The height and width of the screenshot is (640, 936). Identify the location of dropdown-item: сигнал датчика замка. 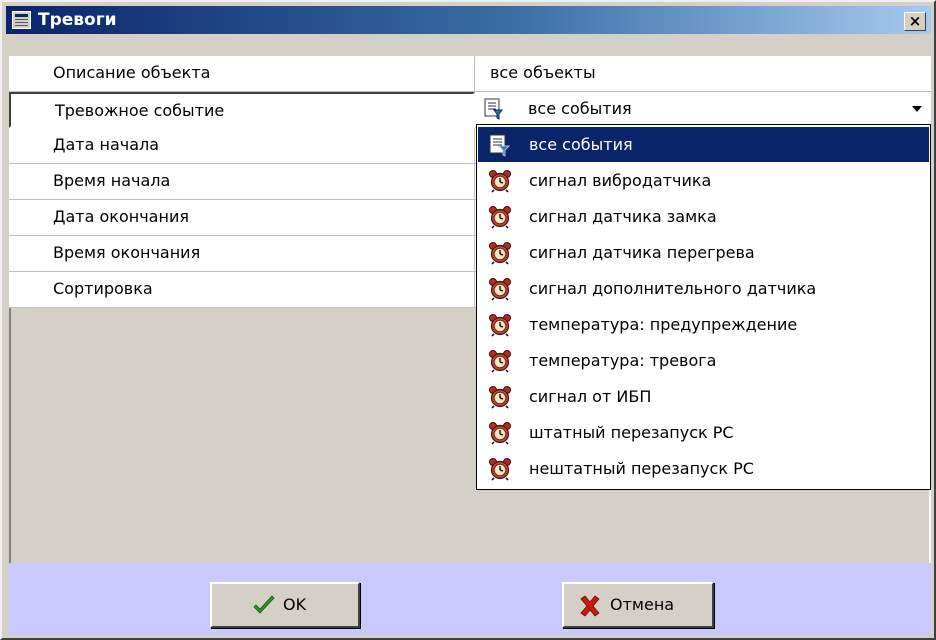
(703, 216).